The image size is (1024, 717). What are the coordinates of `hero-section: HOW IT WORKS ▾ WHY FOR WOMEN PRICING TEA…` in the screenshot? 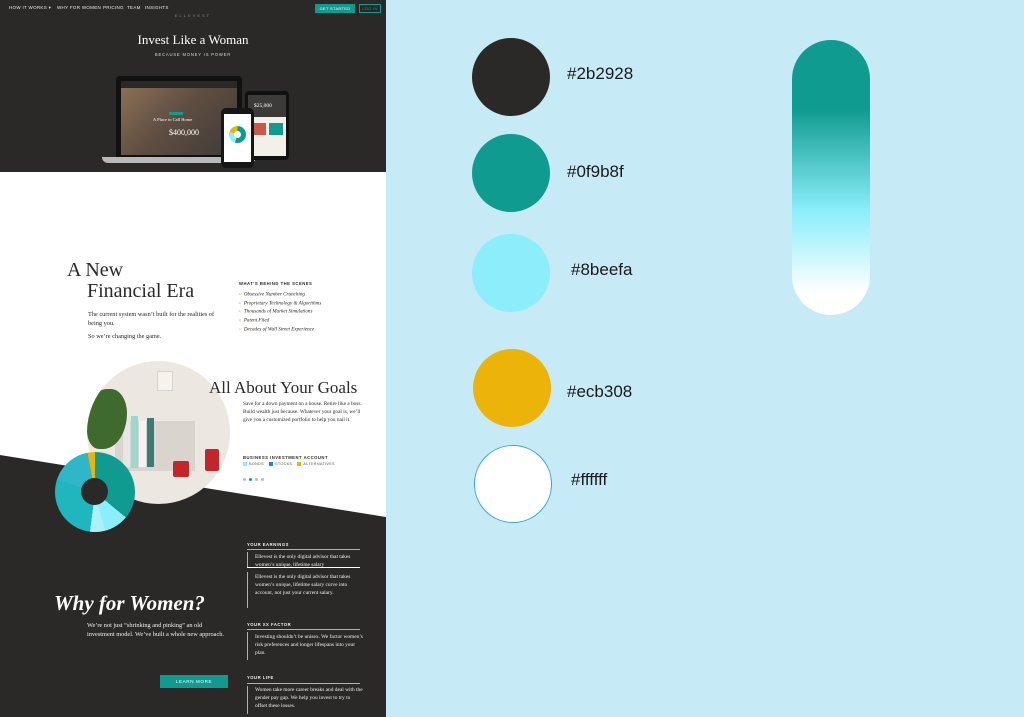 It's located at (193, 86).